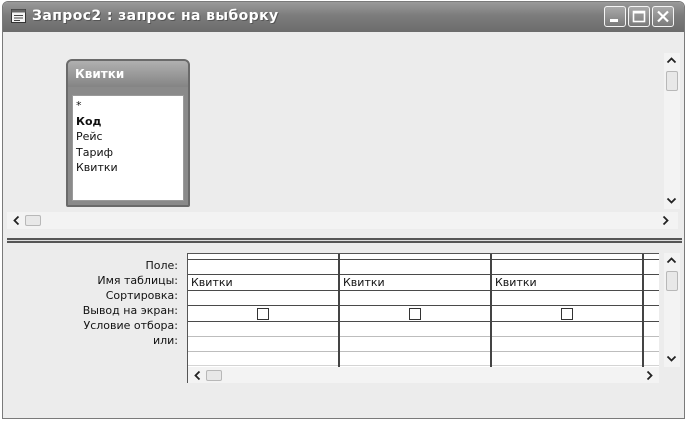 Image resolution: width=687 pixels, height=422 pixels. I want to click on grid-row-blank, so click(423, 359).